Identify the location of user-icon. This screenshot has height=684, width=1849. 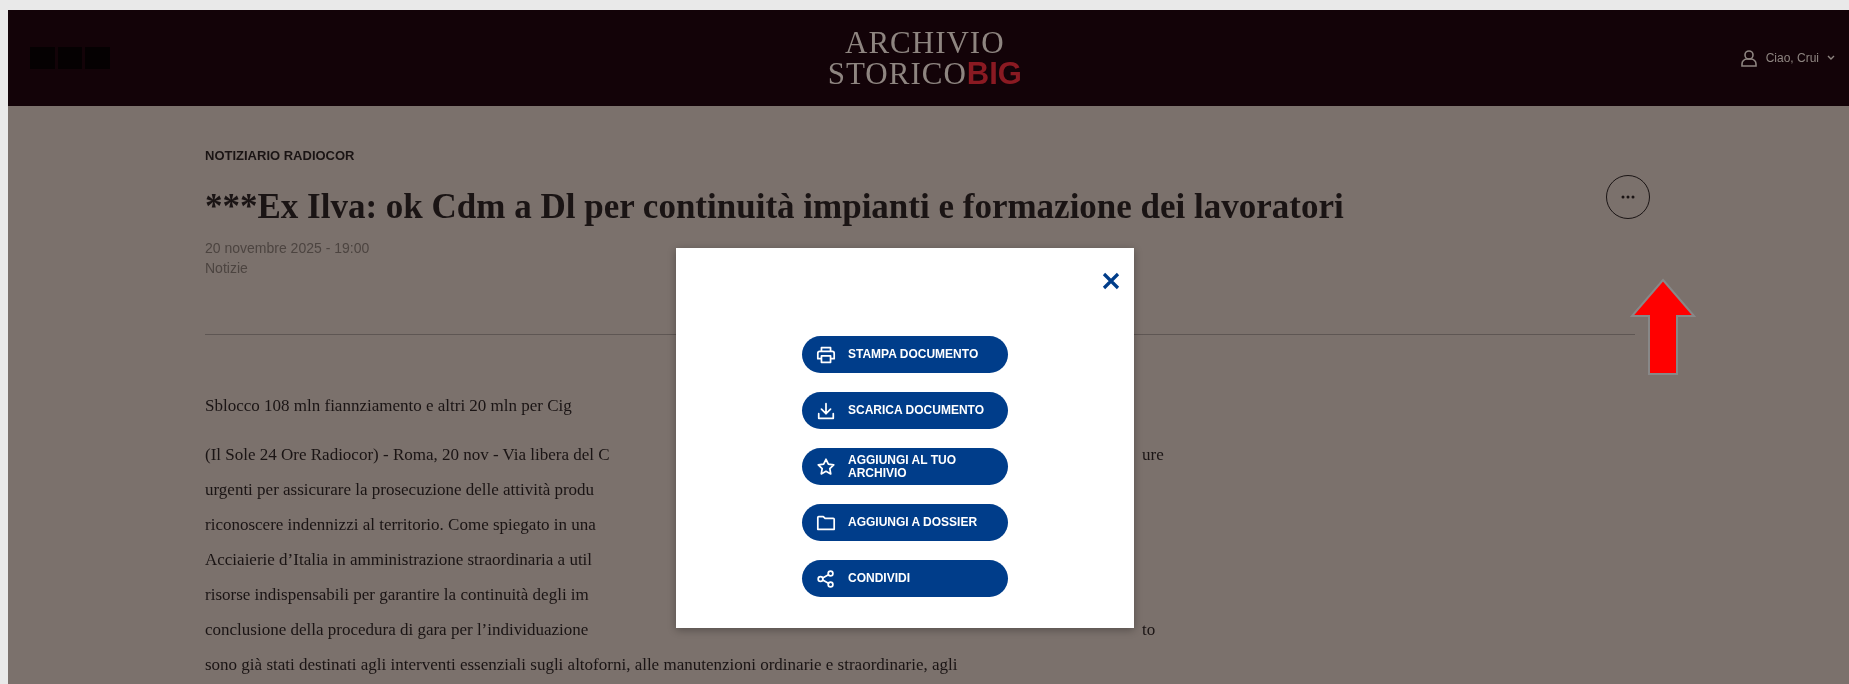
(1748, 58).